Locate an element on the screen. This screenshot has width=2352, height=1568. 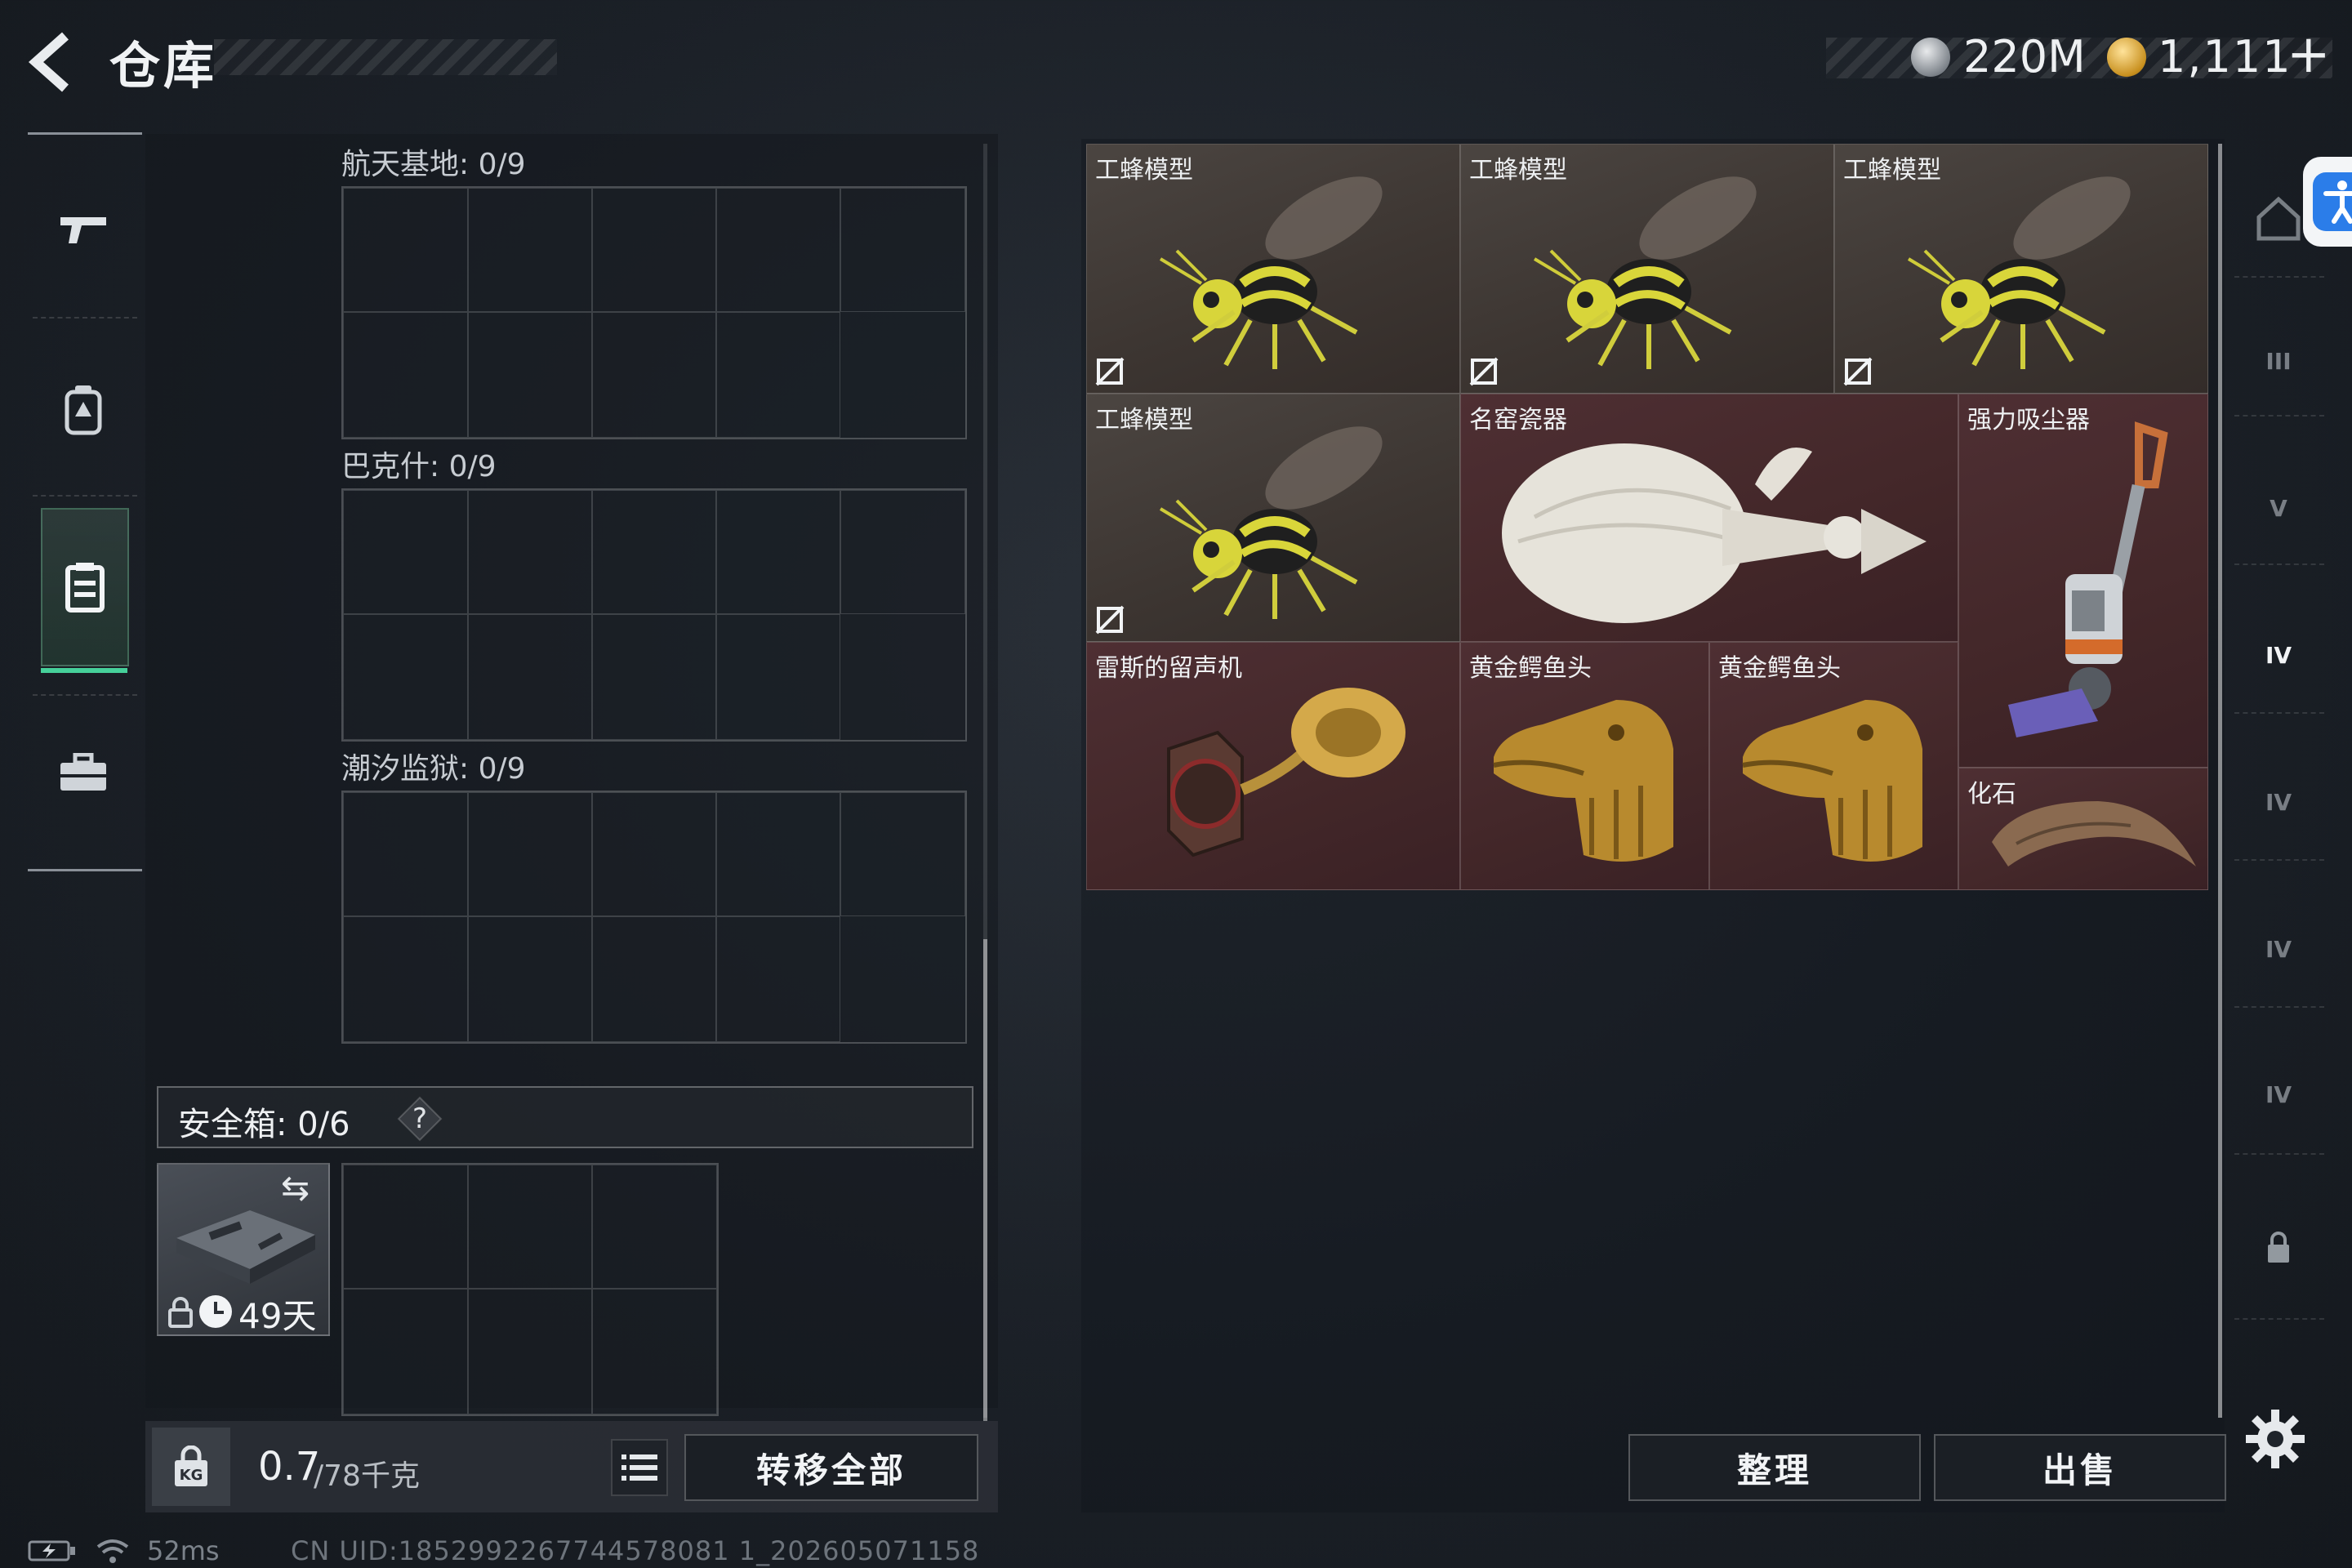
network-ping: 52ms is located at coordinates (183, 1550).